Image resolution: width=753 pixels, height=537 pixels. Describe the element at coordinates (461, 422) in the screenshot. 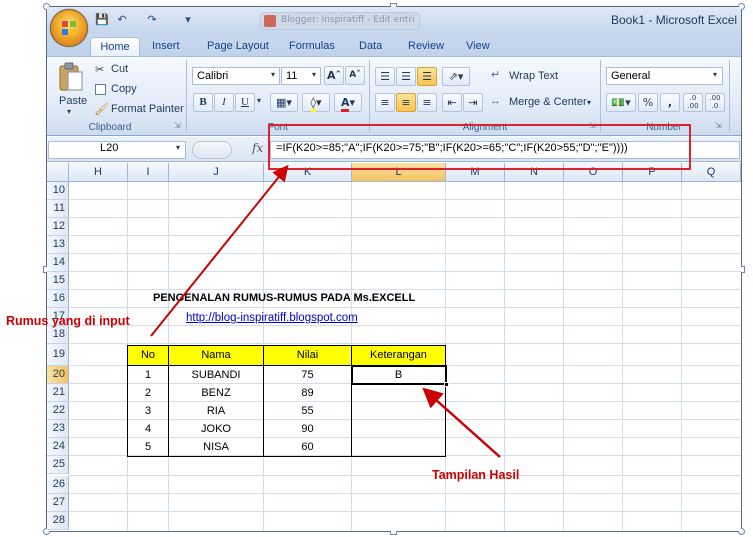

I see `result-arrow` at that location.